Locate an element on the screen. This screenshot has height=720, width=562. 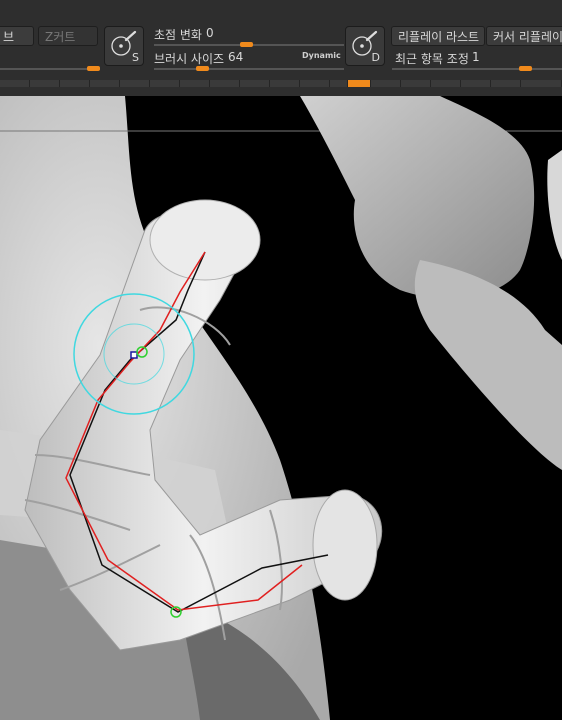
brush-d-button: D is located at coordinates (365, 46).